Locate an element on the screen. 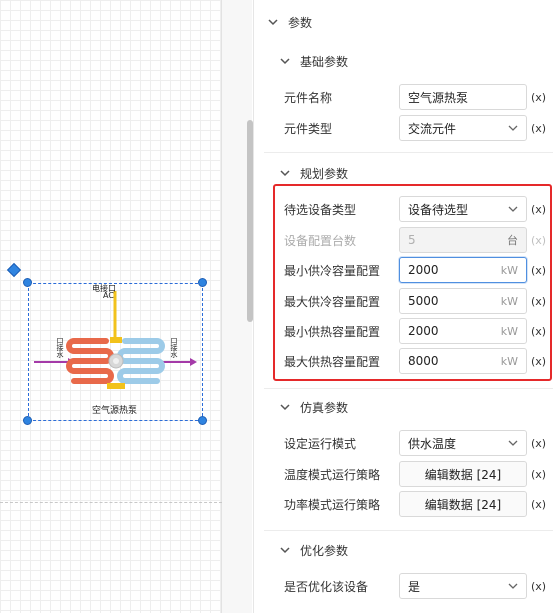  row-temp-strategy: 温度模式运行策略 编辑数据 [24] (x) is located at coordinates (403, 474).